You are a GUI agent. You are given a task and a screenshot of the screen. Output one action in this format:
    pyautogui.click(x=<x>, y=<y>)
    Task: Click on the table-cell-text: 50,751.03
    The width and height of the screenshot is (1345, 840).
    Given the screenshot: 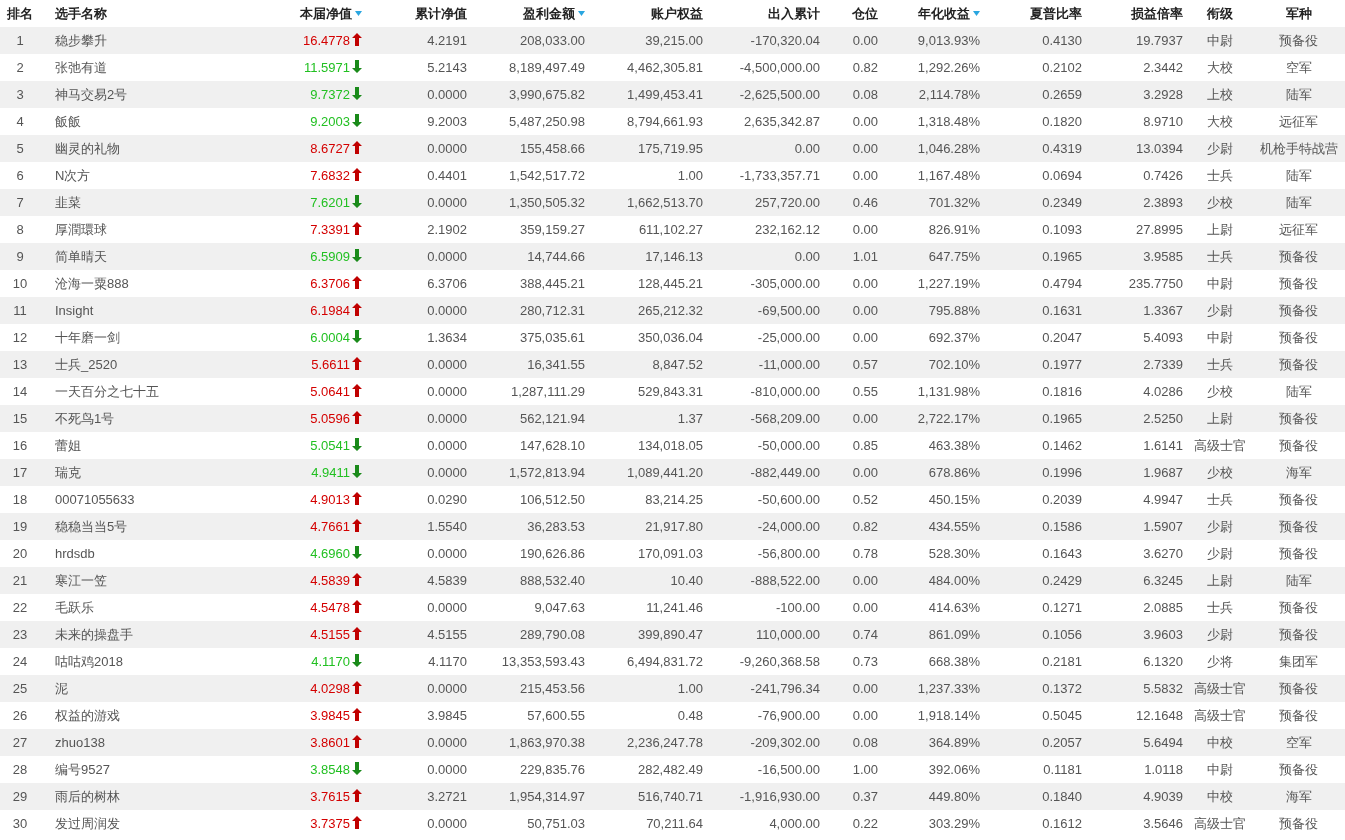 What is the action you would take?
    pyautogui.click(x=556, y=823)
    